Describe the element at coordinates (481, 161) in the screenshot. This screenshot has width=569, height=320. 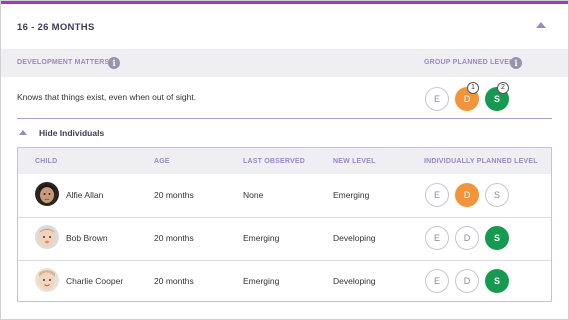
I see `column-header-individually-planned-level: INDIVIDUALLY PLANNED LEVEL` at that location.